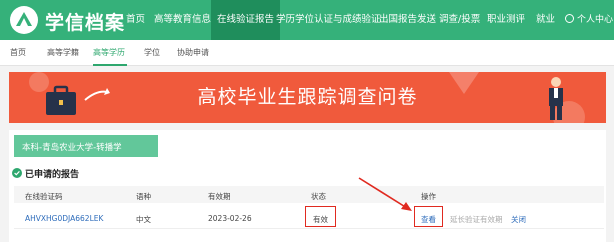  I want to click on th-language: 语种, so click(143, 196).